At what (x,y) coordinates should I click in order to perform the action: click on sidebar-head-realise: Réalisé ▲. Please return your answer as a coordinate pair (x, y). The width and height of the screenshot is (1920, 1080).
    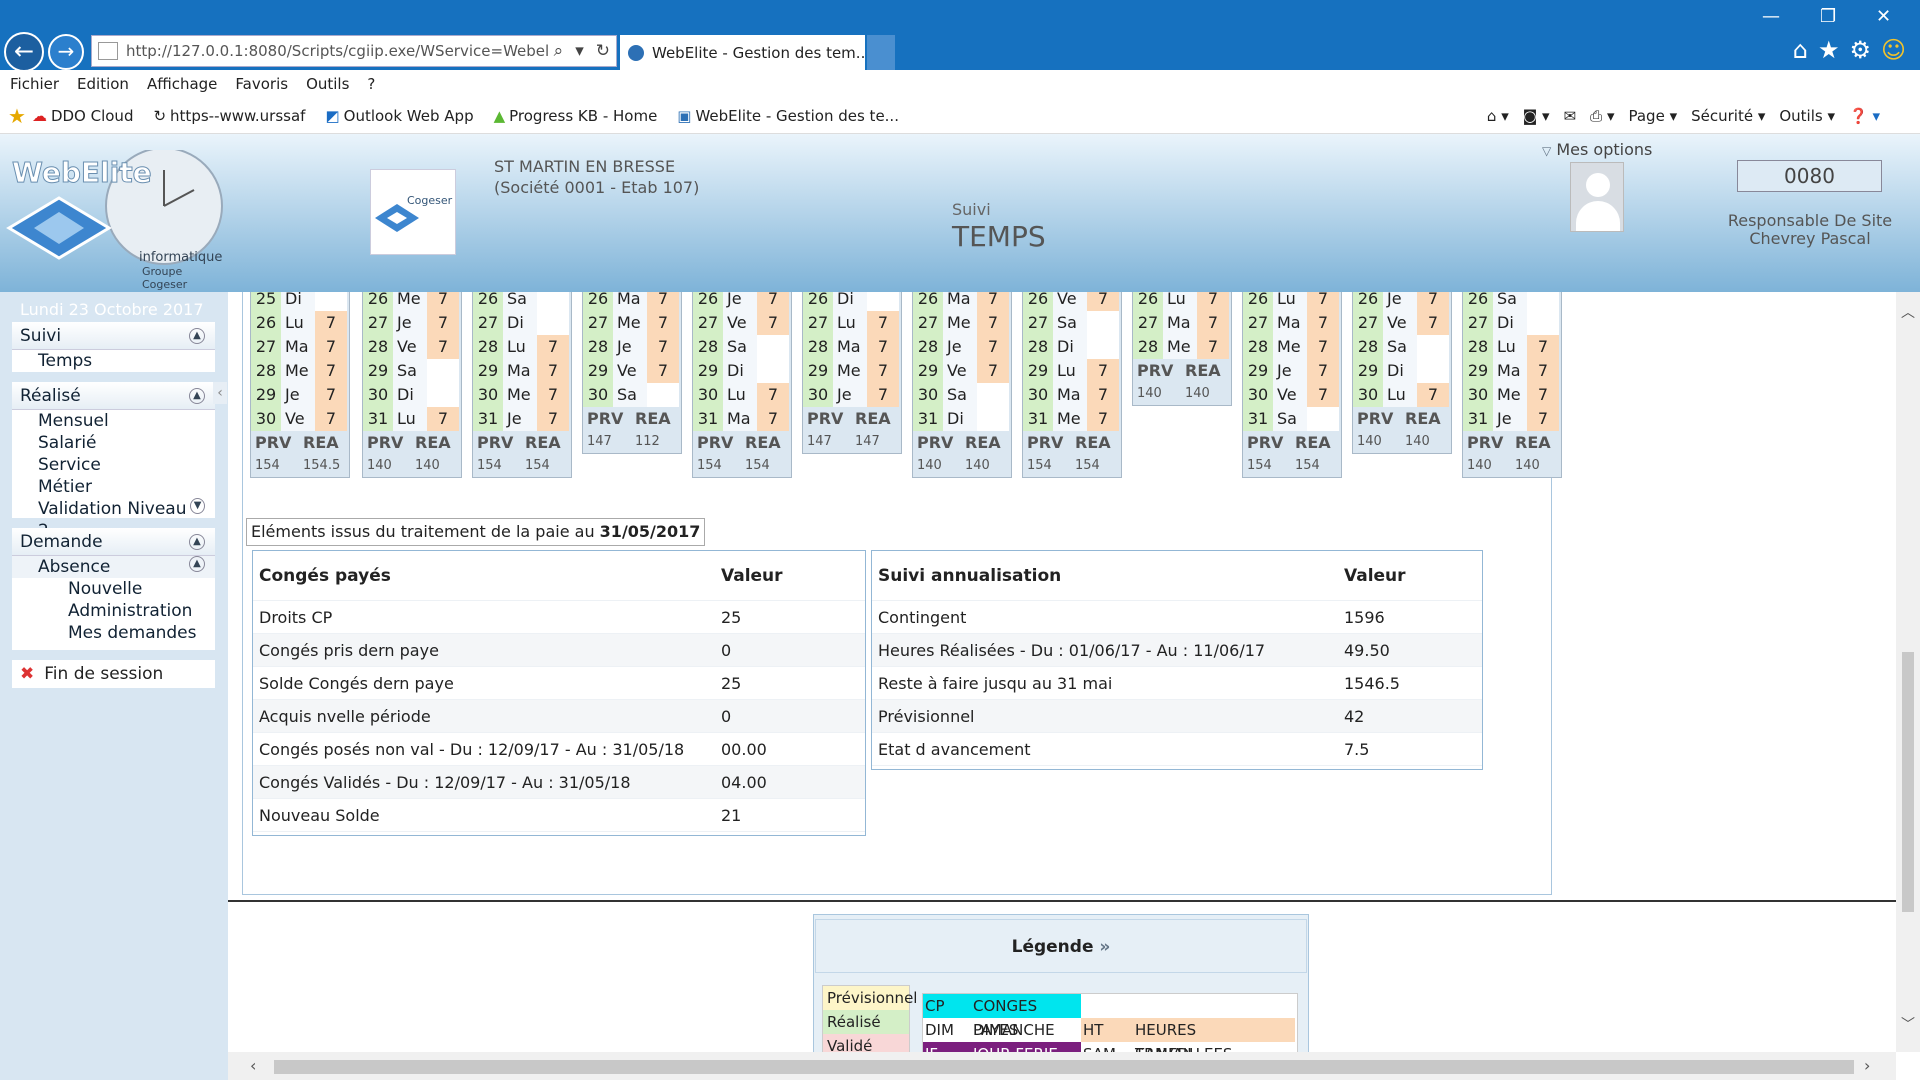
    Looking at the image, I should click on (113, 396).